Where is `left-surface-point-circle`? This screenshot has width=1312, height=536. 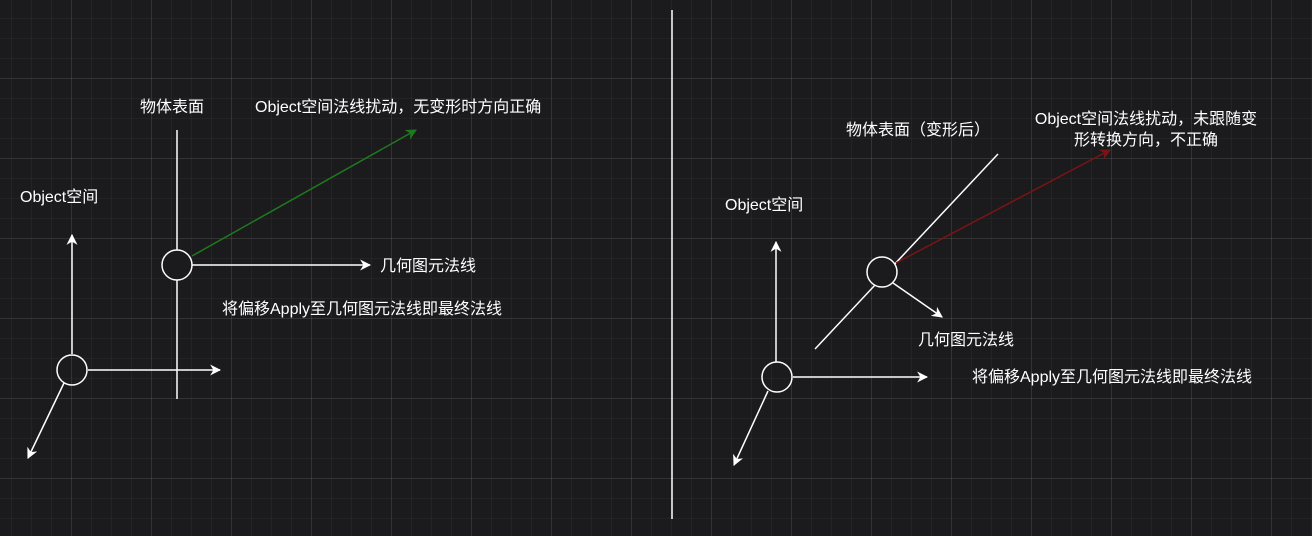 left-surface-point-circle is located at coordinates (177, 265).